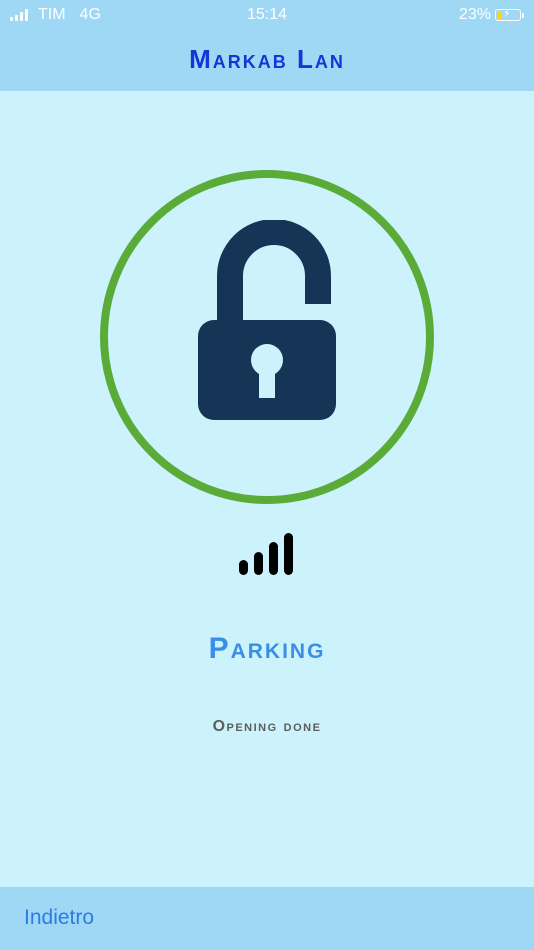 The width and height of the screenshot is (534, 950). I want to click on status-bar: TIM 4G 15:14 23% ⚡, so click(267, 15).